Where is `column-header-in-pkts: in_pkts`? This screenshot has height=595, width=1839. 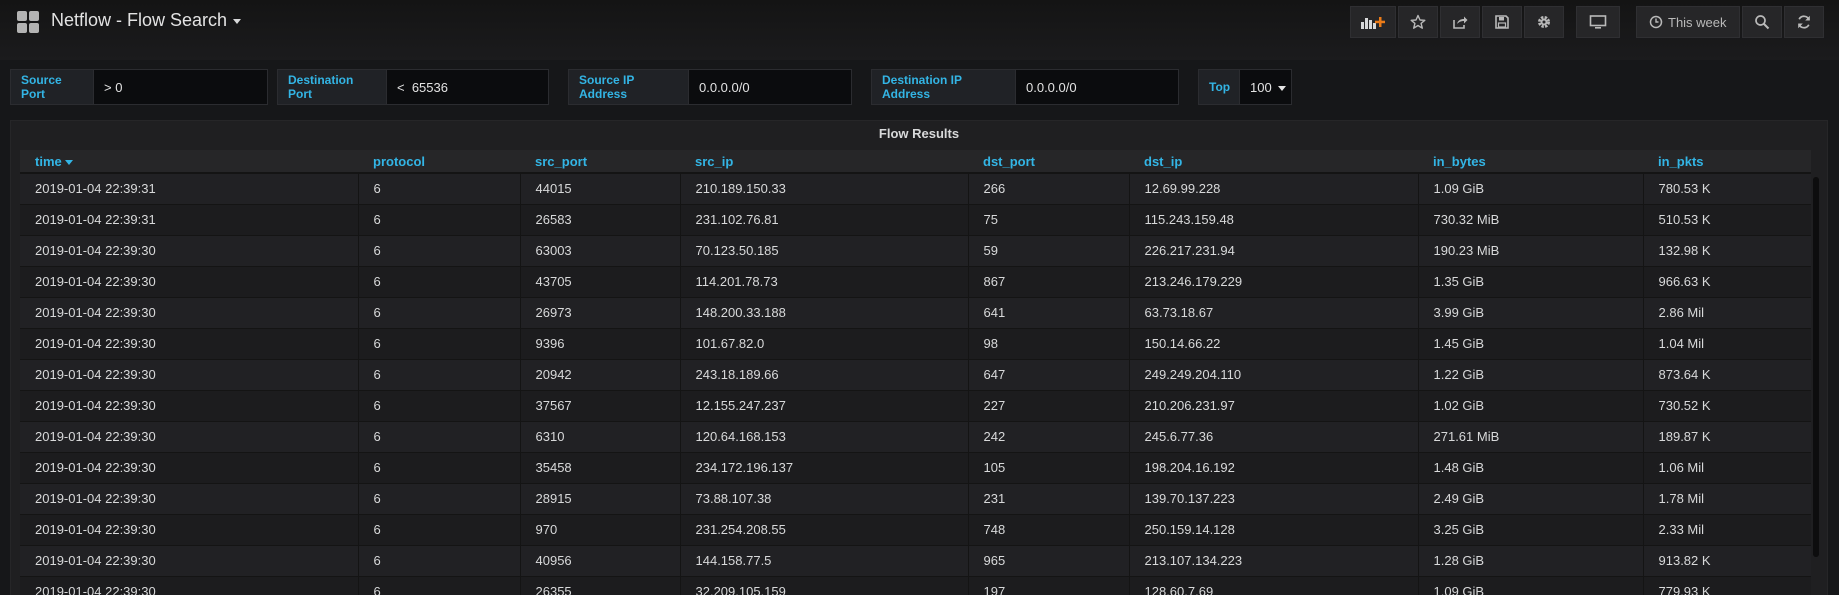
column-header-in-pkts: in_pkts is located at coordinates (1727, 162).